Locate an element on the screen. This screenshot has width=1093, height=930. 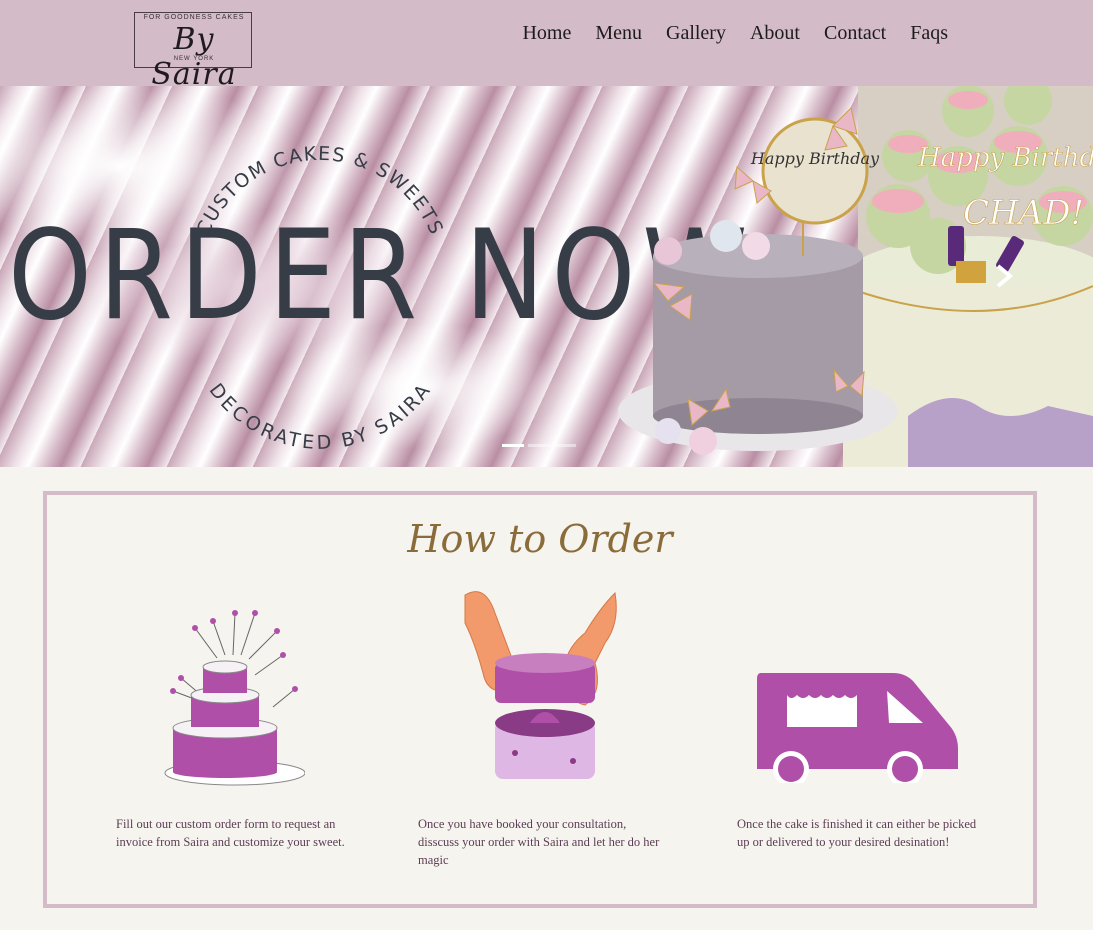
nav-menu: Menu is located at coordinates (618, 33).